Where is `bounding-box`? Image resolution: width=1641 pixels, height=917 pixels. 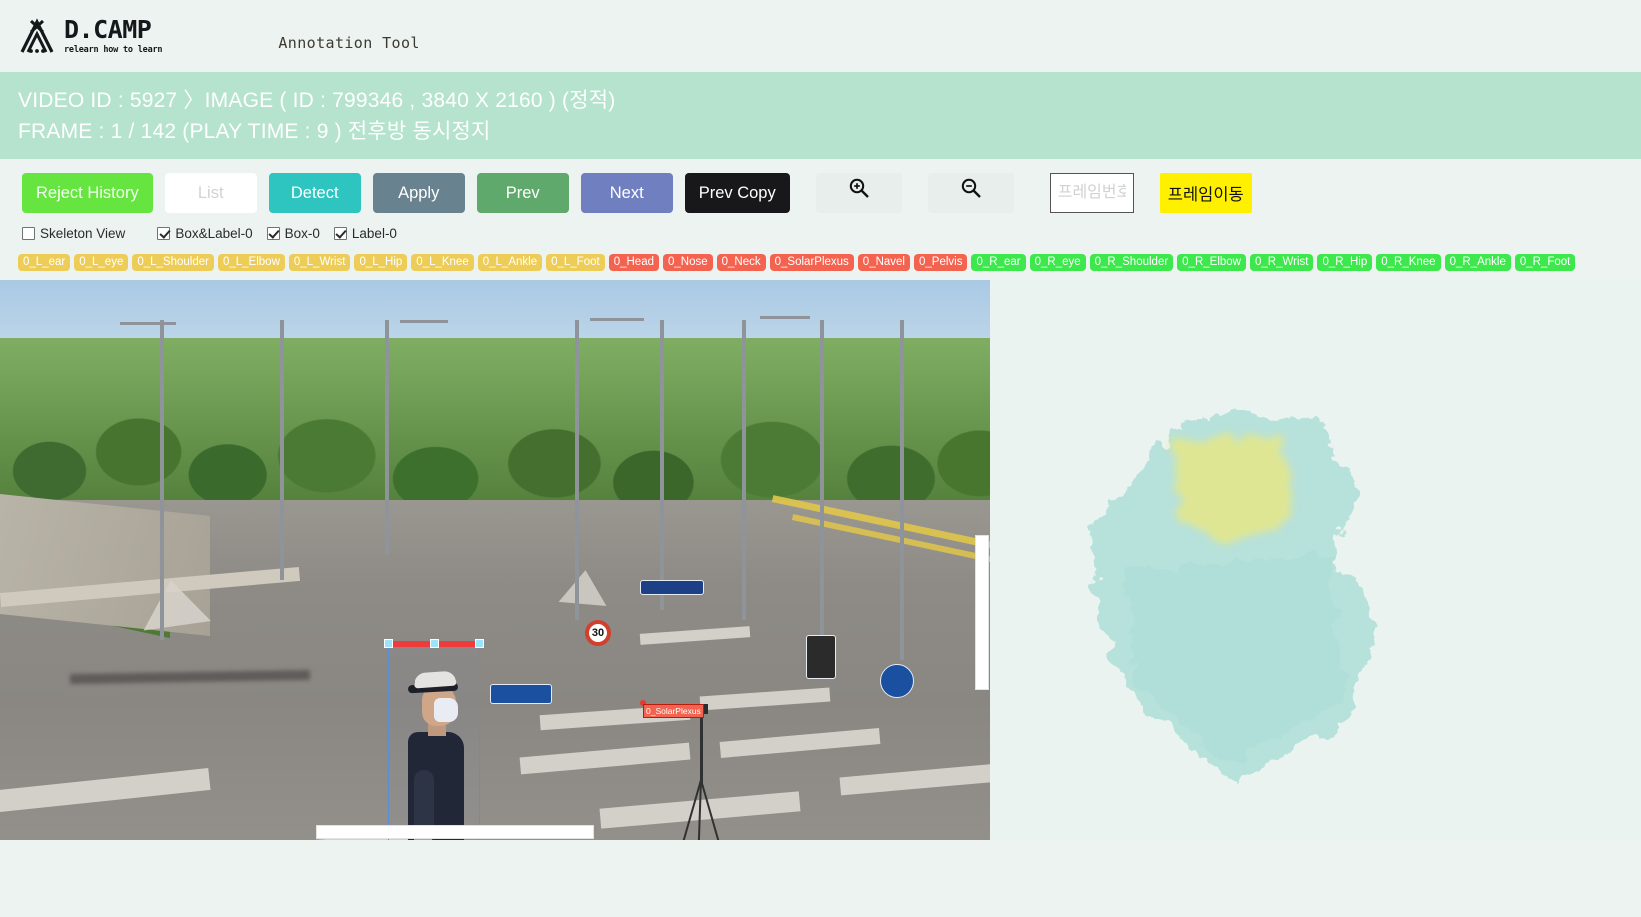 bounding-box is located at coordinates (434, 739).